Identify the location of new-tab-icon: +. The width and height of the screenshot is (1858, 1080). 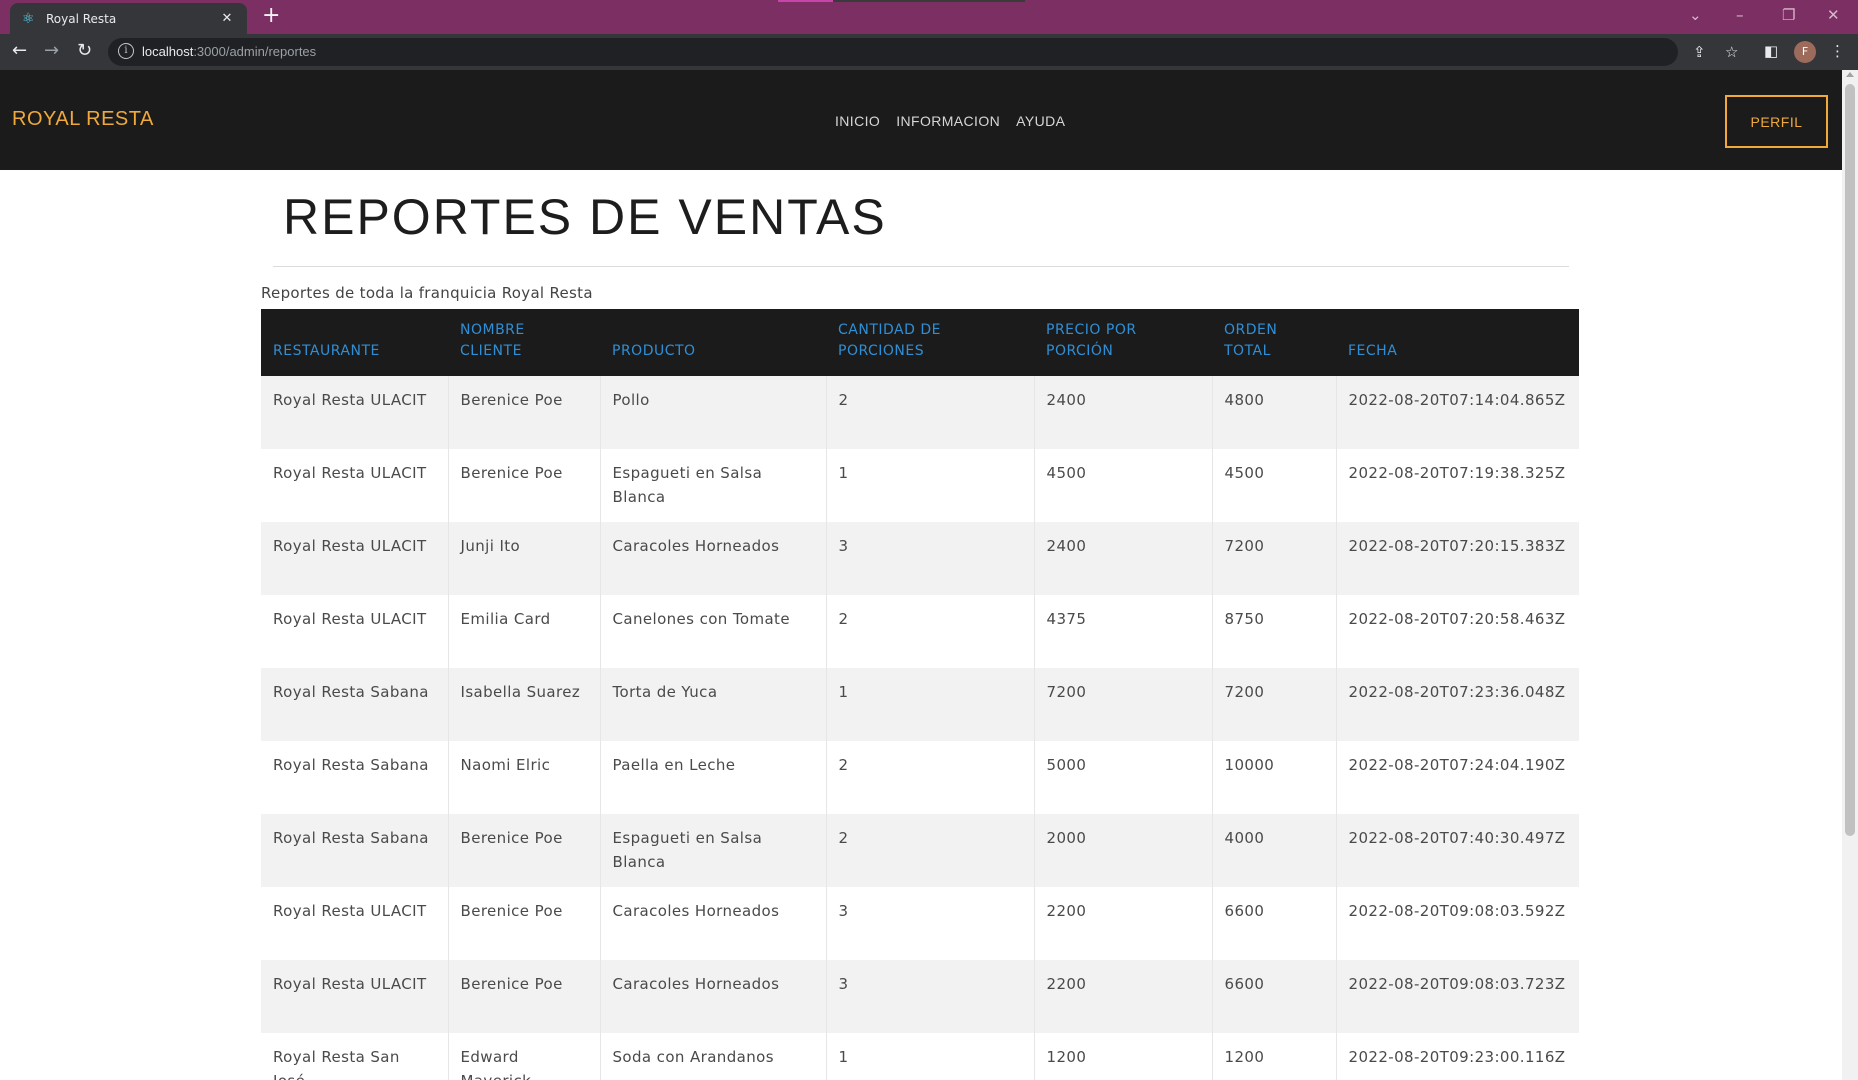
(271, 16).